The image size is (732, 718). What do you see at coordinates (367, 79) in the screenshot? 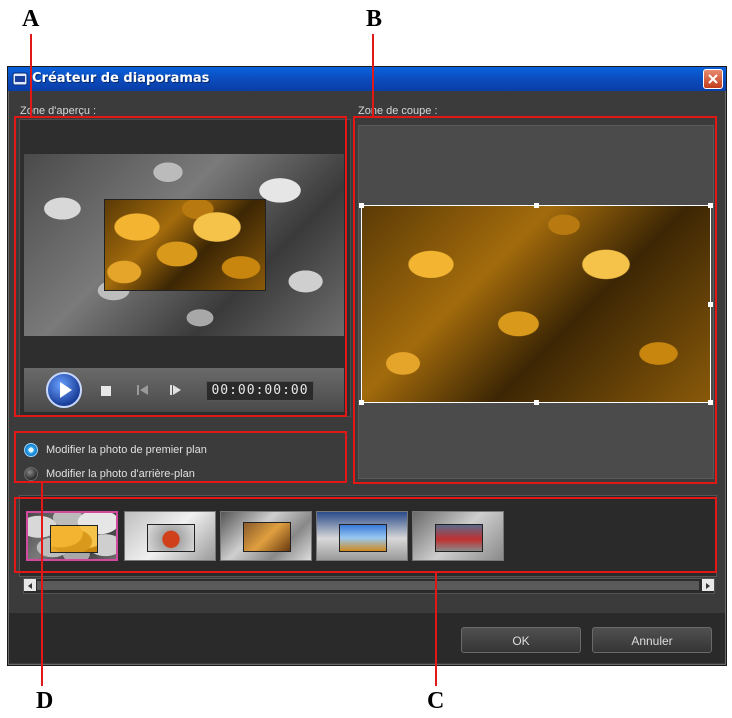
I see `title-bar: Créateur de diaporamas` at bounding box center [367, 79].